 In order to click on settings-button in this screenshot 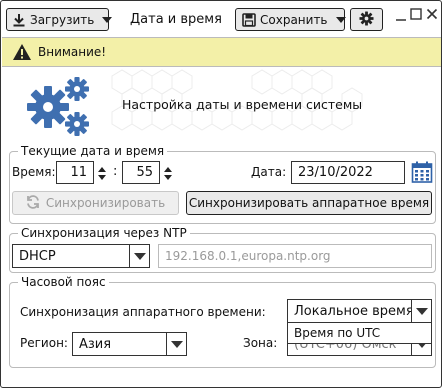, I will do `click(366, 19)`.